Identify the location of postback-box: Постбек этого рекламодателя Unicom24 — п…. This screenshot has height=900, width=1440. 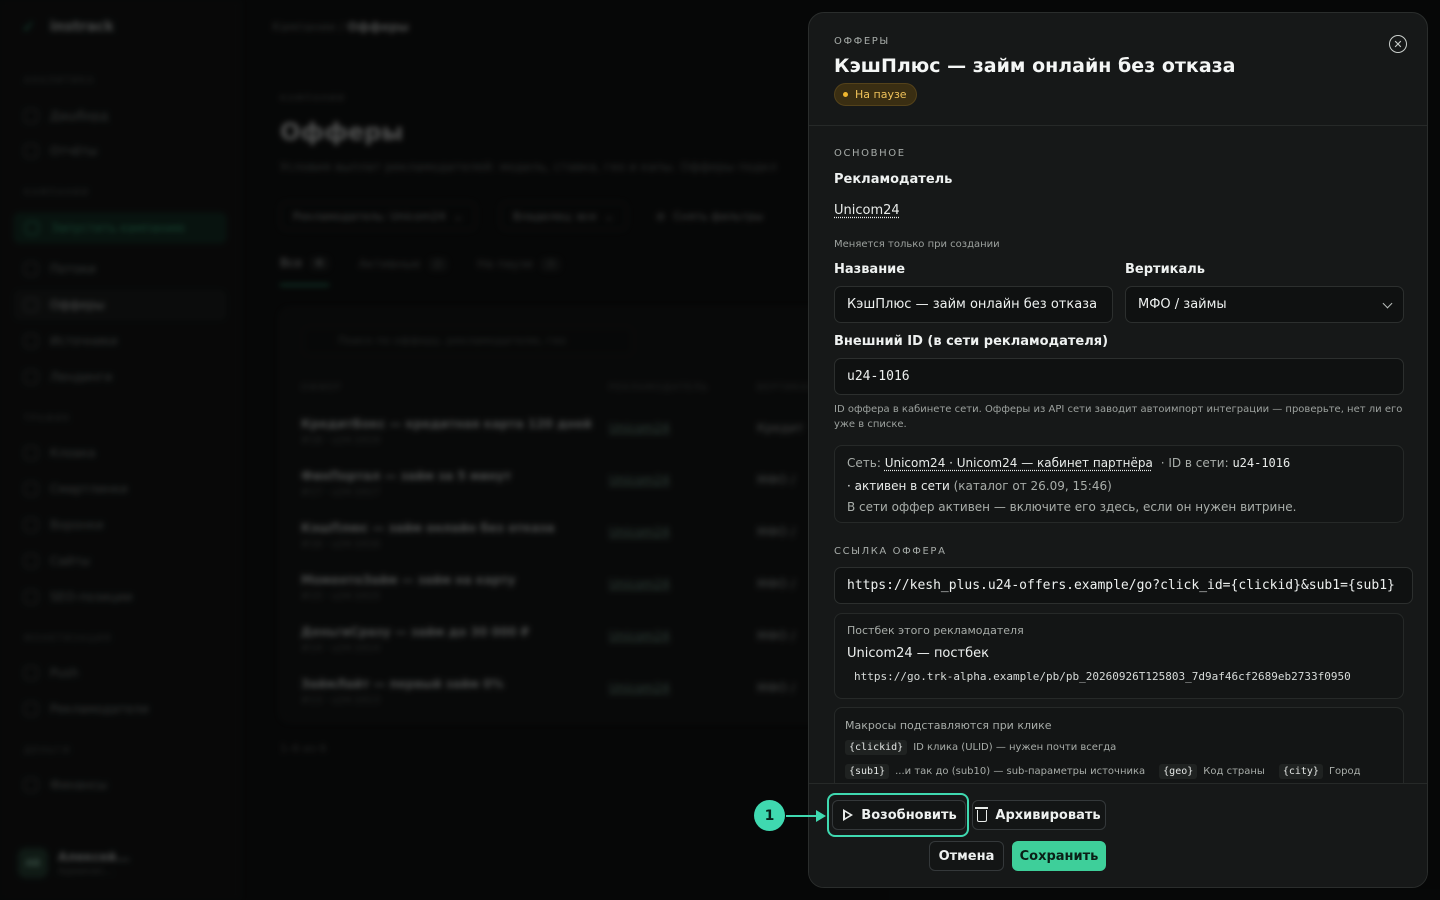
(1119, 656).